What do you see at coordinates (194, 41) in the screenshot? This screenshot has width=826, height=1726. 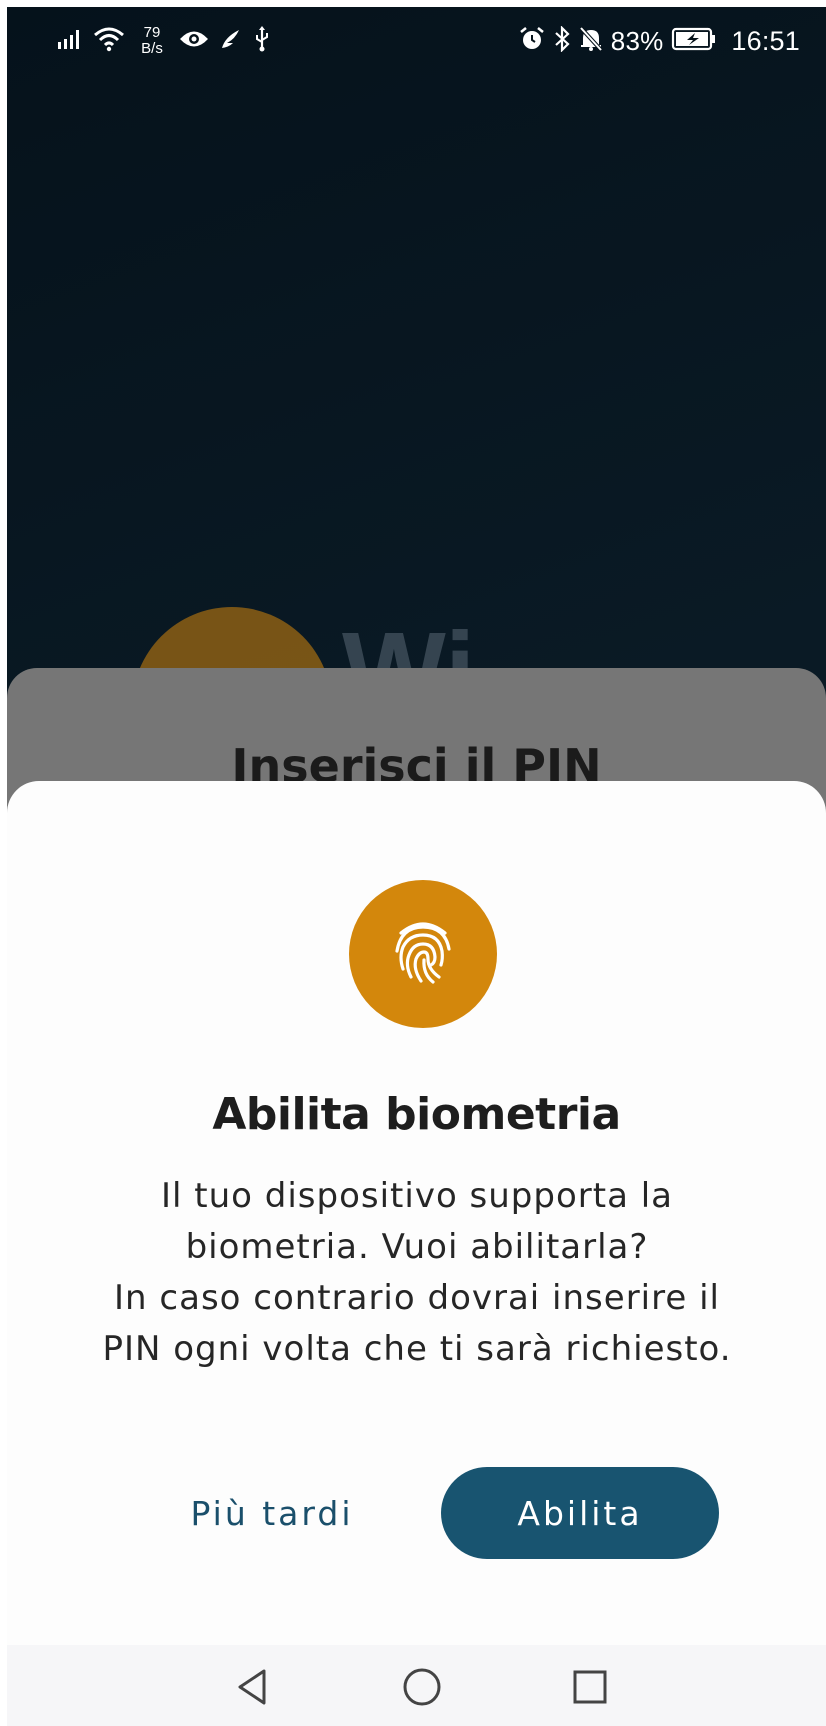 I see `eye-icon` at bounding box center [194, 41].